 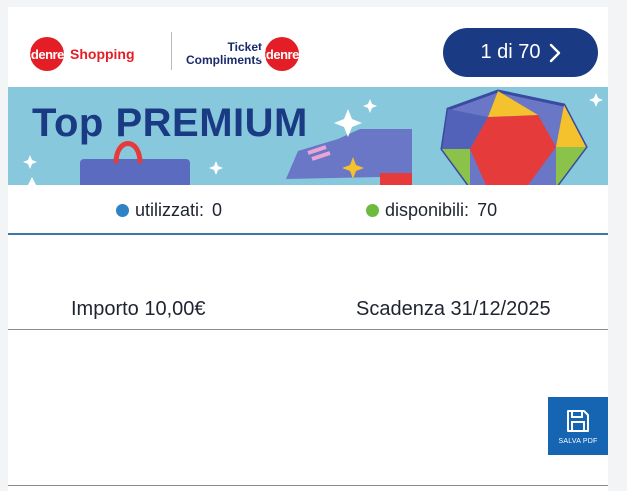 What do you see at coordinates (453, 309) in the screenshot?
I see `voucher-expiry: Scadenza 31/12/2025` at bounding box center [453, 309].